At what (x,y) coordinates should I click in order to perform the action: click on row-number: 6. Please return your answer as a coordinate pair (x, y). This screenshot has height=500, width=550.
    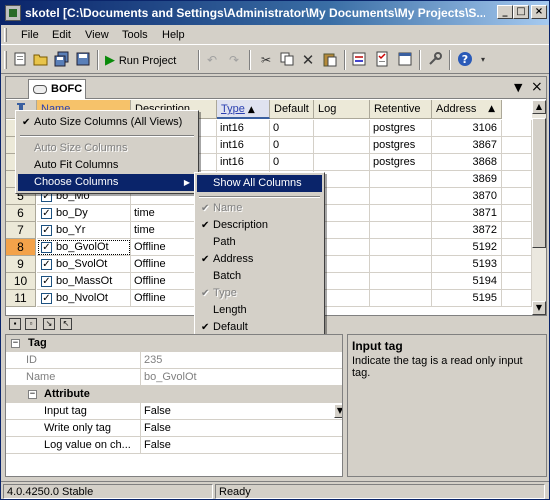
    Looking at the image, I should click on (21, 213).